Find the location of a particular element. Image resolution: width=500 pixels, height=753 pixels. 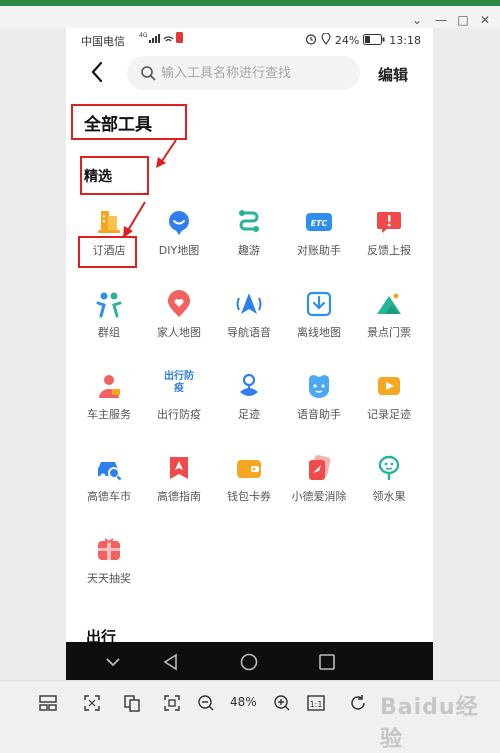

battery-percent: 24% is located at coordinates (347, 40).